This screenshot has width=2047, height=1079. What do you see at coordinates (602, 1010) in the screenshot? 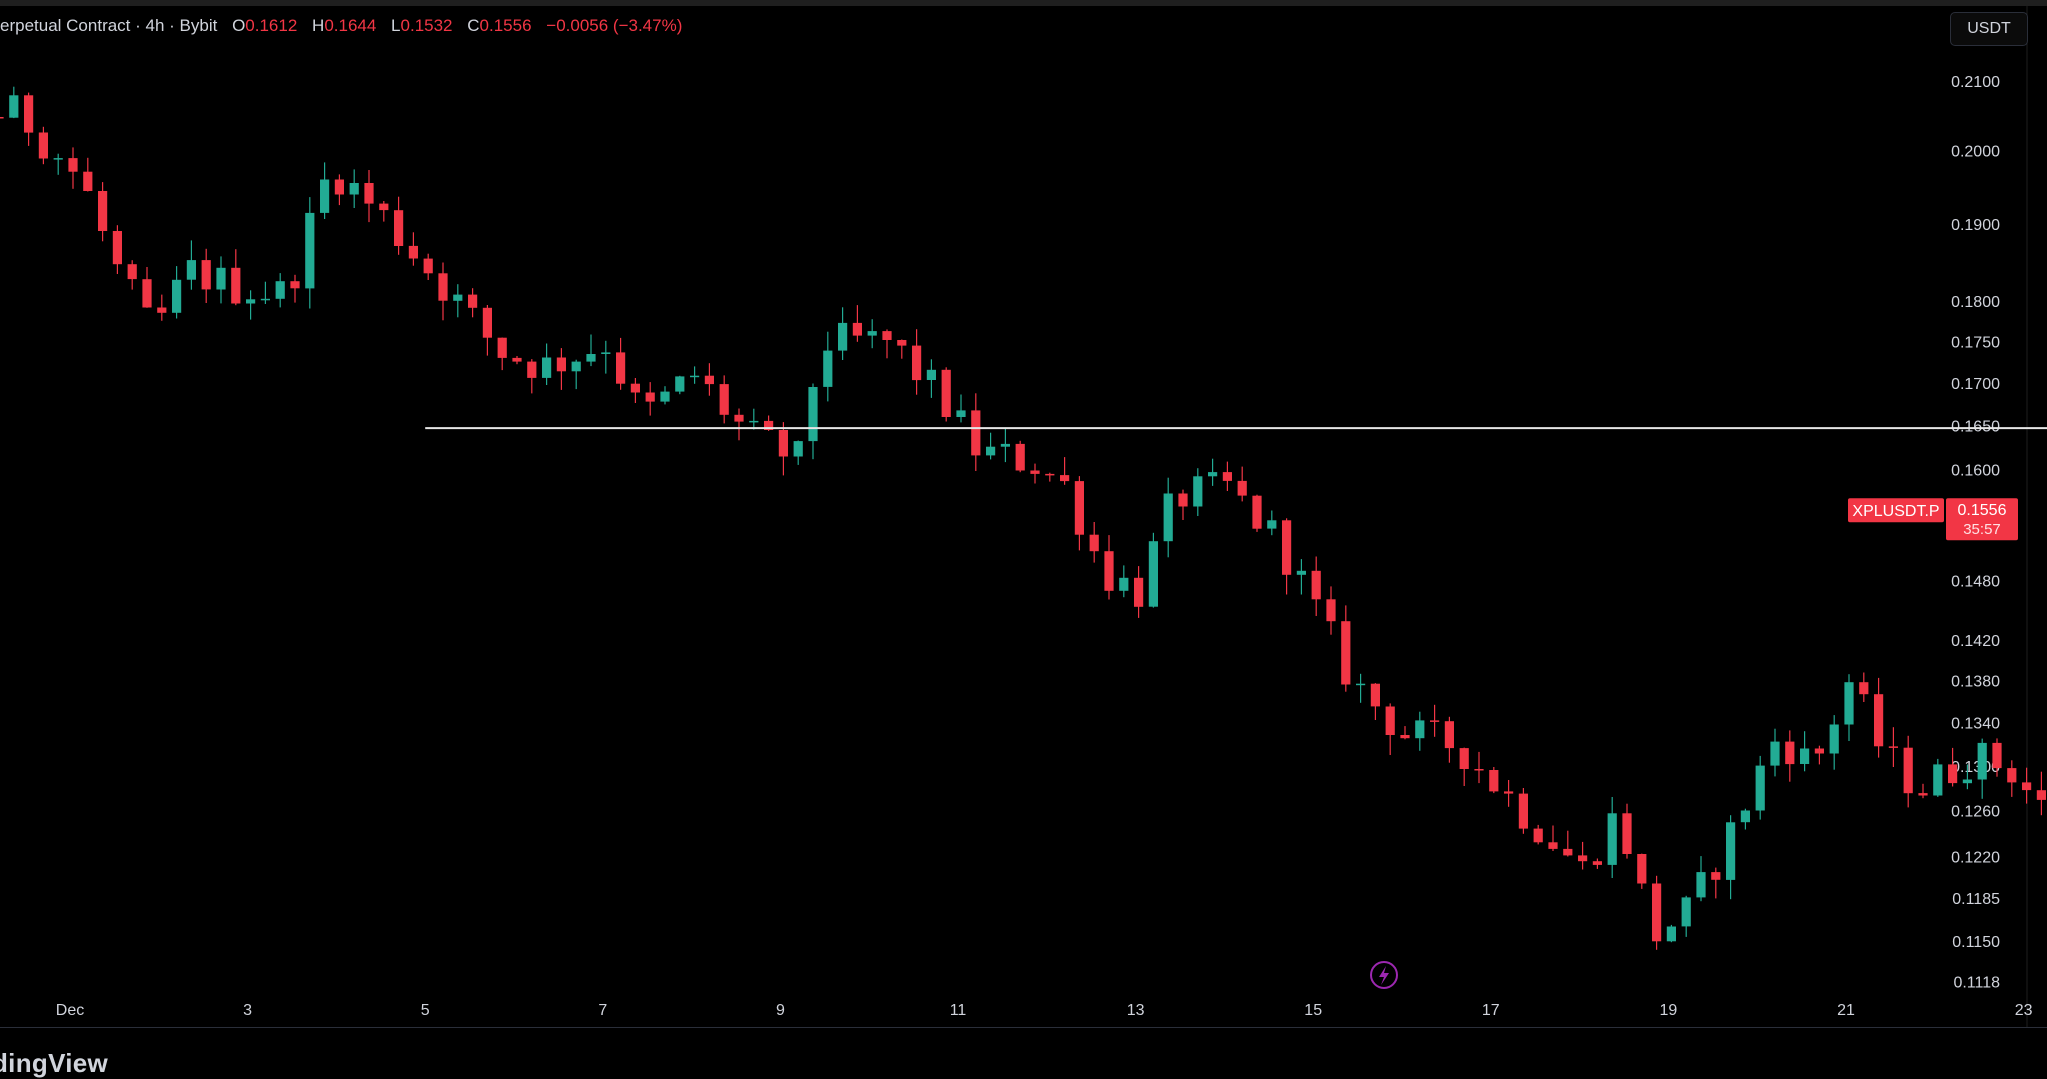
I see `x-tick-label: 7` at bounding box center [602, 1010].